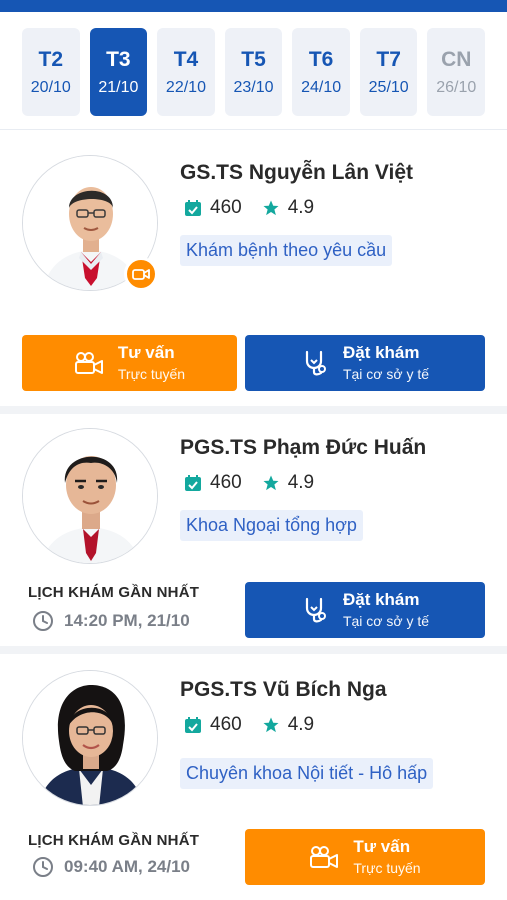 Image resolution: width=507 pixels, height=900 pixels. I want to click on schedule-time: 14:20 PM, 21/10, so click(111, 621).